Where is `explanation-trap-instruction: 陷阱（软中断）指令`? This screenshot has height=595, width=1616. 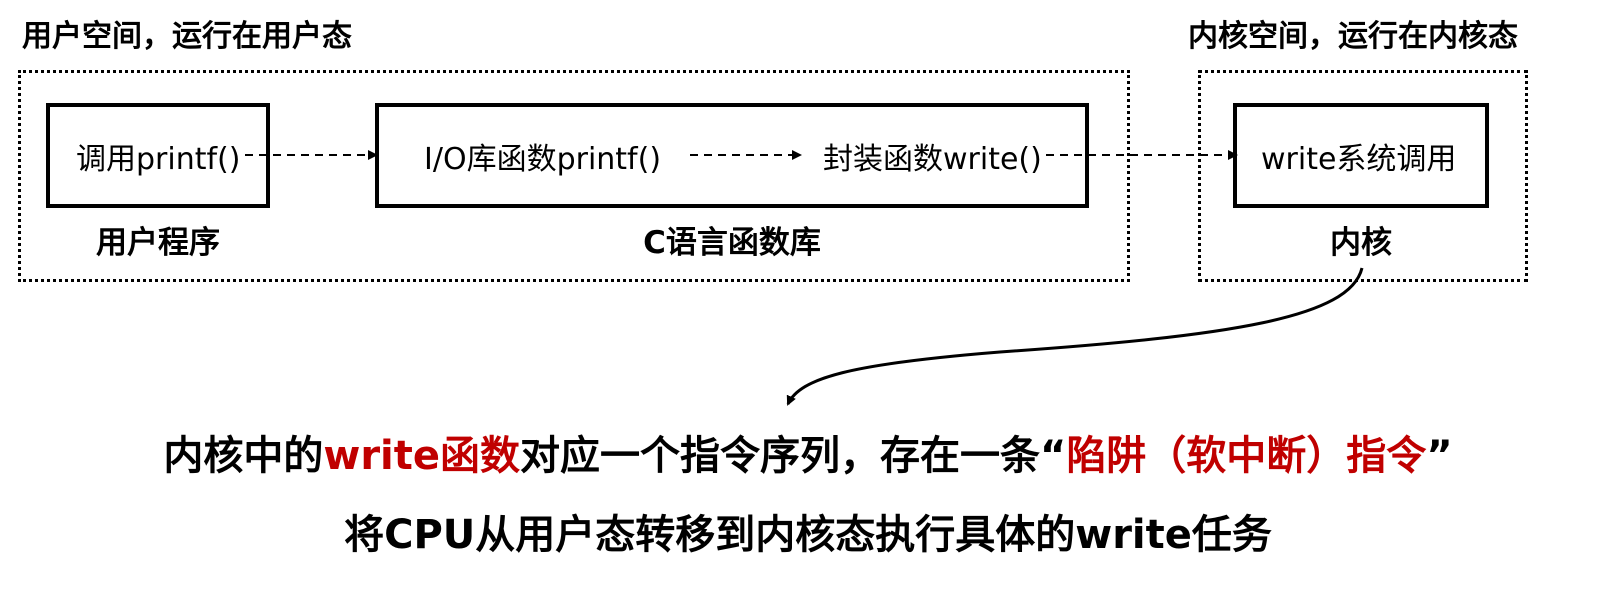
explanation-trap-instruction: 陷阱（软中断）指令 is located at coordinates (1246, 456).